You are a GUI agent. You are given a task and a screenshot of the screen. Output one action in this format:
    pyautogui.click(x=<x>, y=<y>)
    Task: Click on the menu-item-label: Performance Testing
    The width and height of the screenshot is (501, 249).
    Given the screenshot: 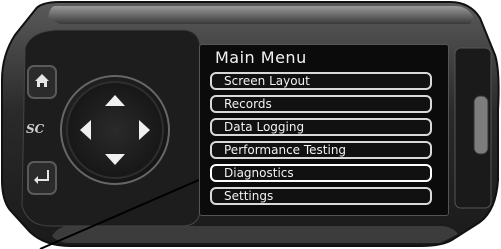 What is the action you would take?
    pyautogui.click(x=285, y=150)
    